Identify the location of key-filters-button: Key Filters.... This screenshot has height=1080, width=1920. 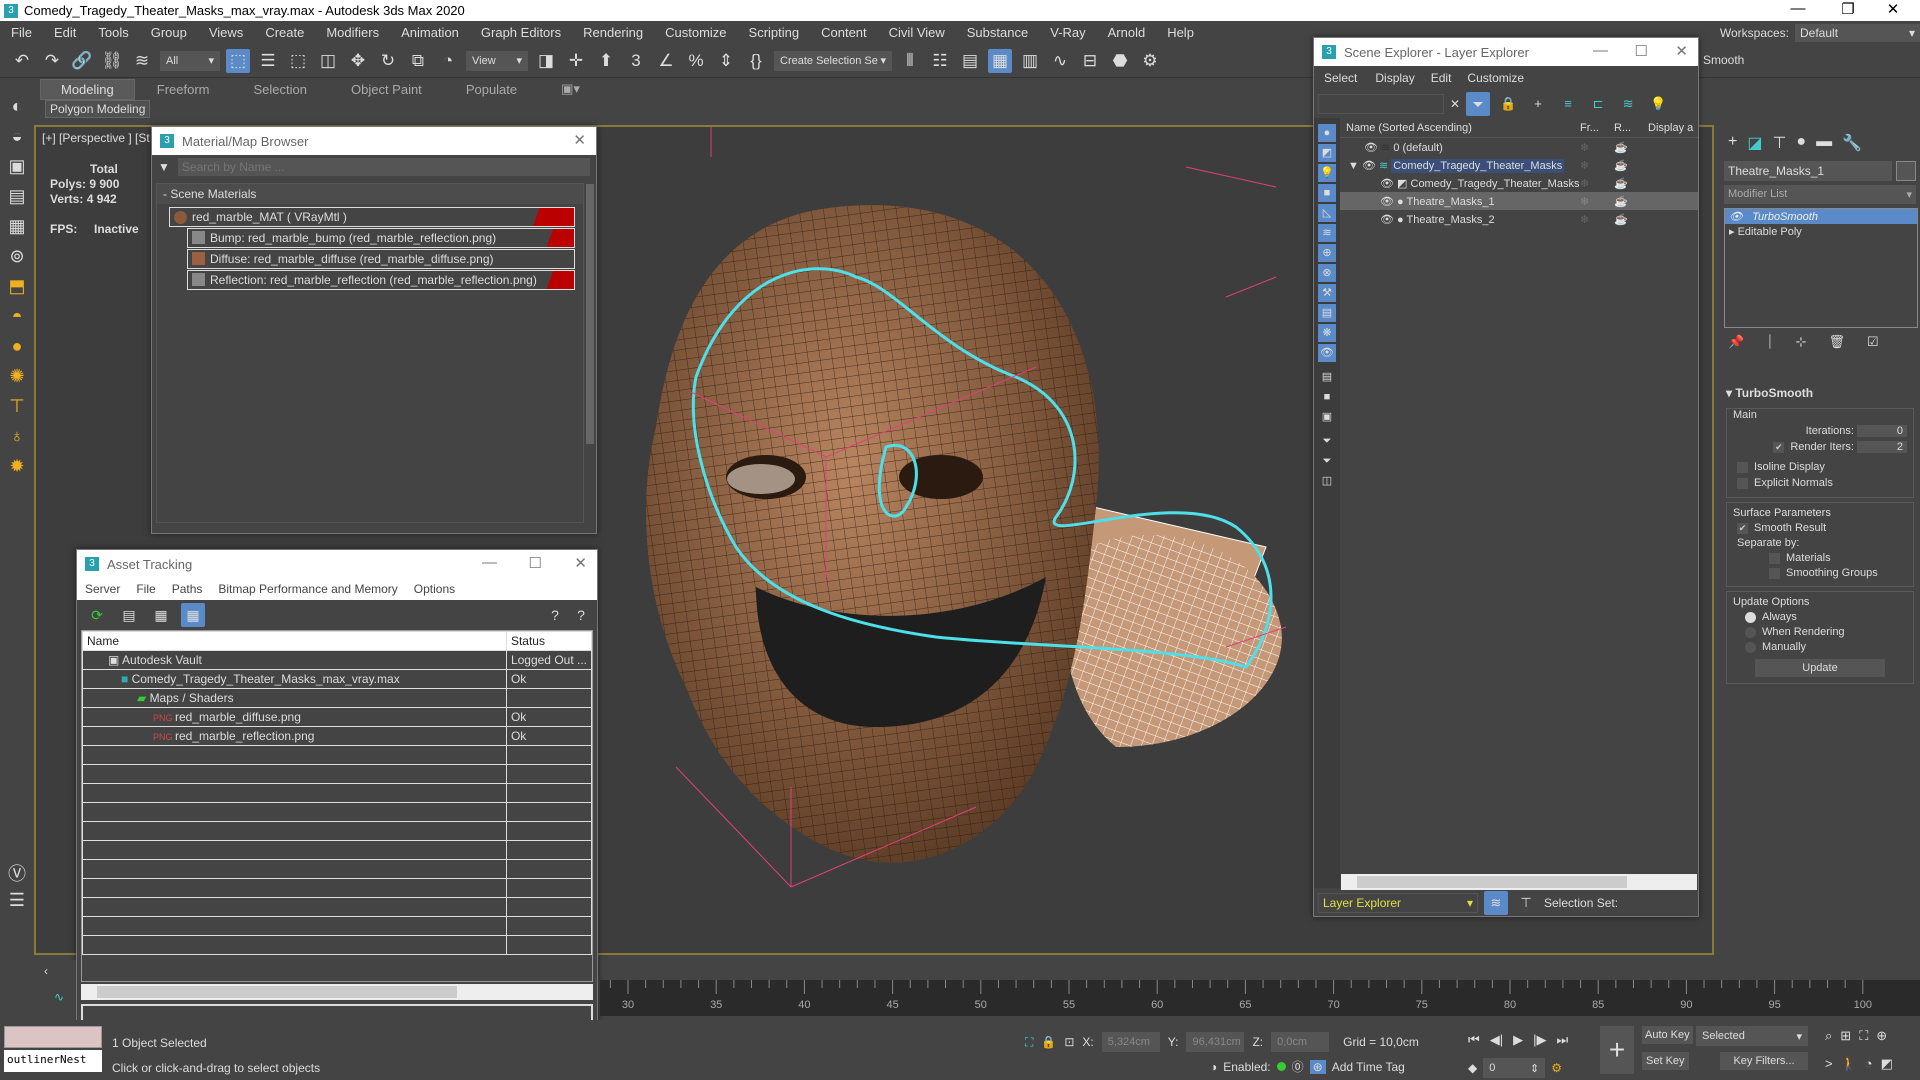
(1764, 1061).